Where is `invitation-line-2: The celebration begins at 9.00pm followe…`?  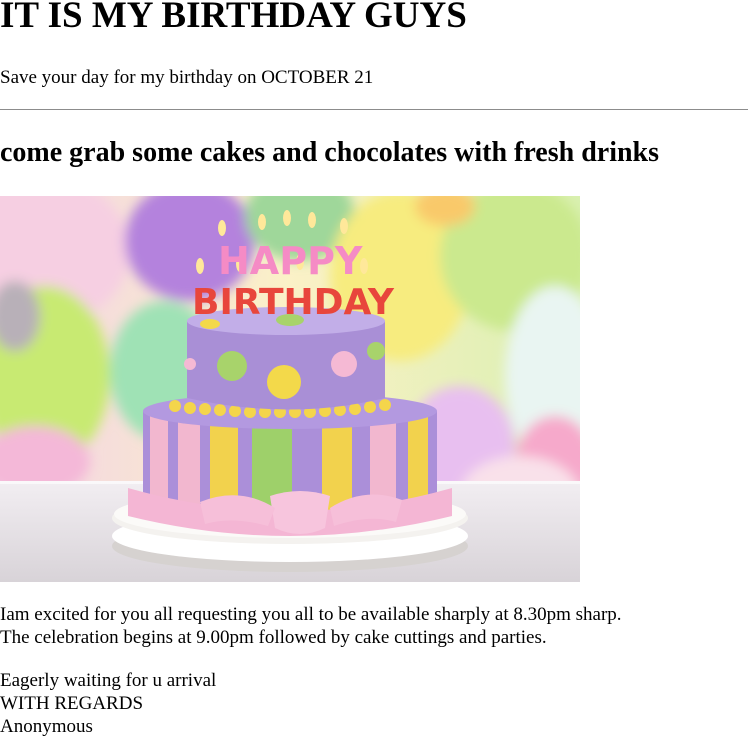 invitation-line-2: The celebration begins at 9.00pm followe… is located at coordinates (273, 637).